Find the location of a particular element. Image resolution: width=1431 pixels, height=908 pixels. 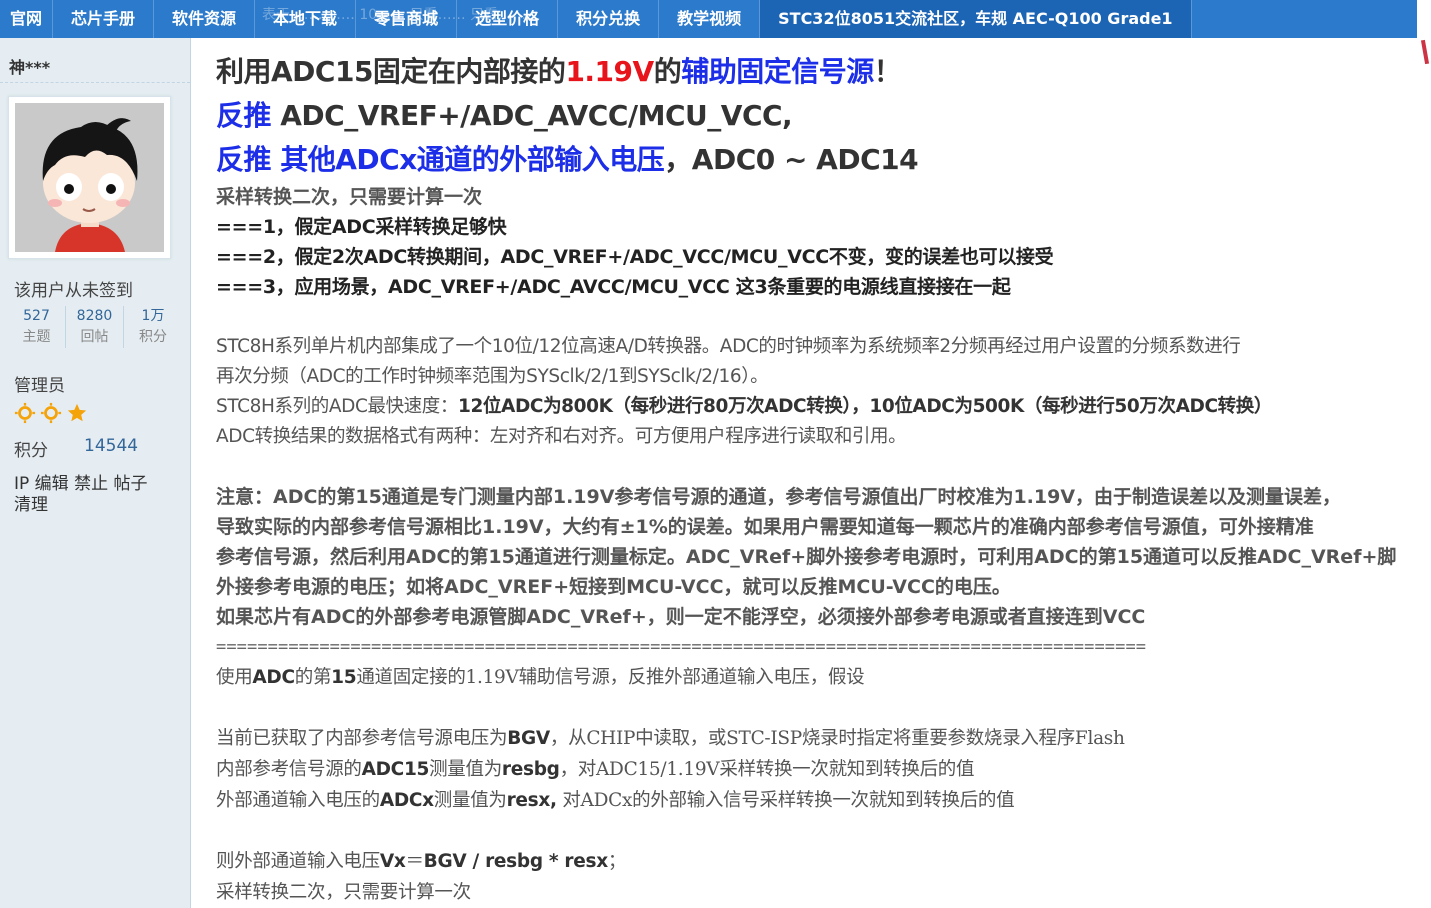

method-part: ，对ADC15/1.19V采样转换一次就知到转换后的值 is located at coordinates (767, 769).